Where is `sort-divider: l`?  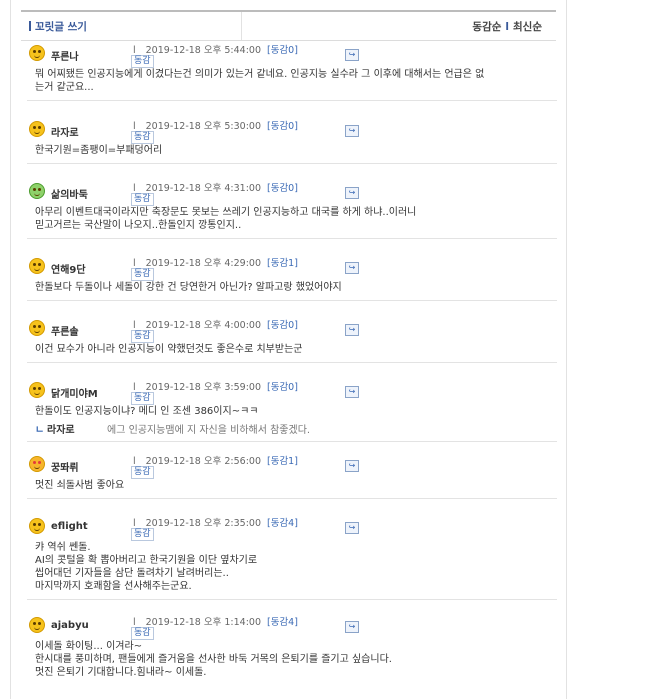
sort-divider: l is located at coordinates (507, 27).